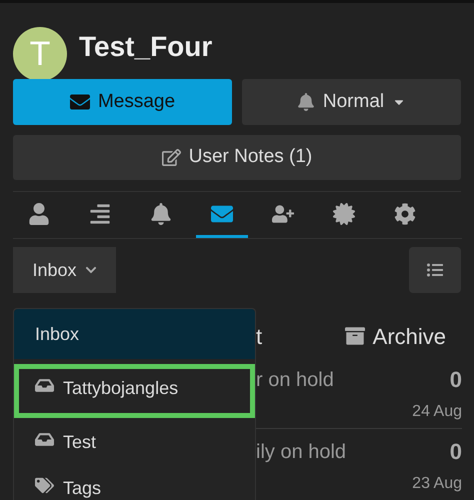  Describe the element at coordinates (145, 47) in the screenshot. I see `user-name: Test_Four` at that location.